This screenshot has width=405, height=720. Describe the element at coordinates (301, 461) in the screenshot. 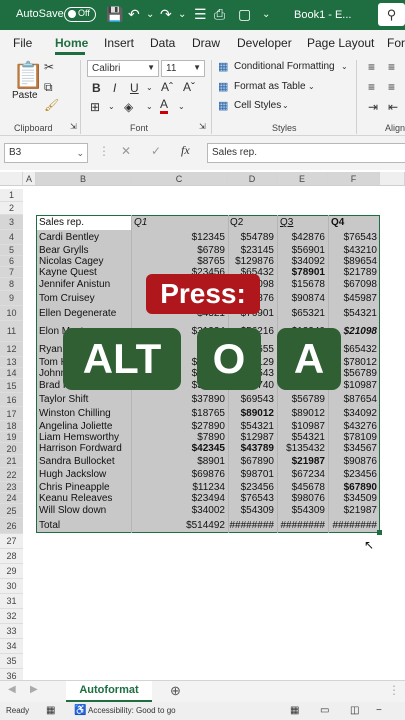

I see `table-cell-q3: $21987` at that location.